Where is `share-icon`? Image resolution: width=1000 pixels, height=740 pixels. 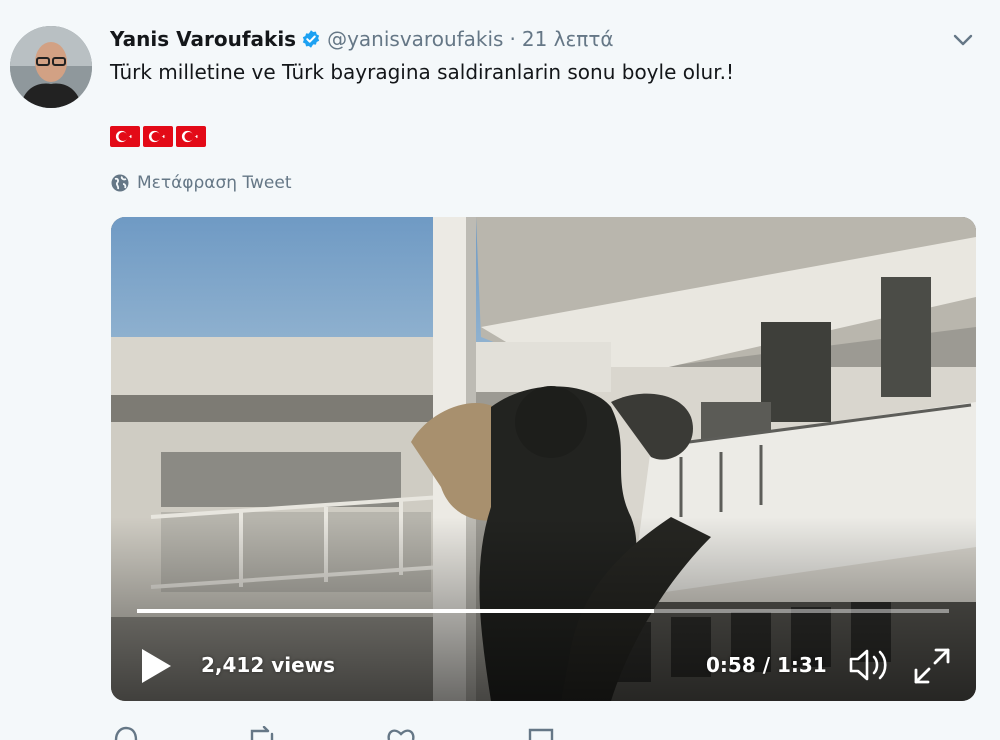 share-icon is located at coordinates (541, 733).